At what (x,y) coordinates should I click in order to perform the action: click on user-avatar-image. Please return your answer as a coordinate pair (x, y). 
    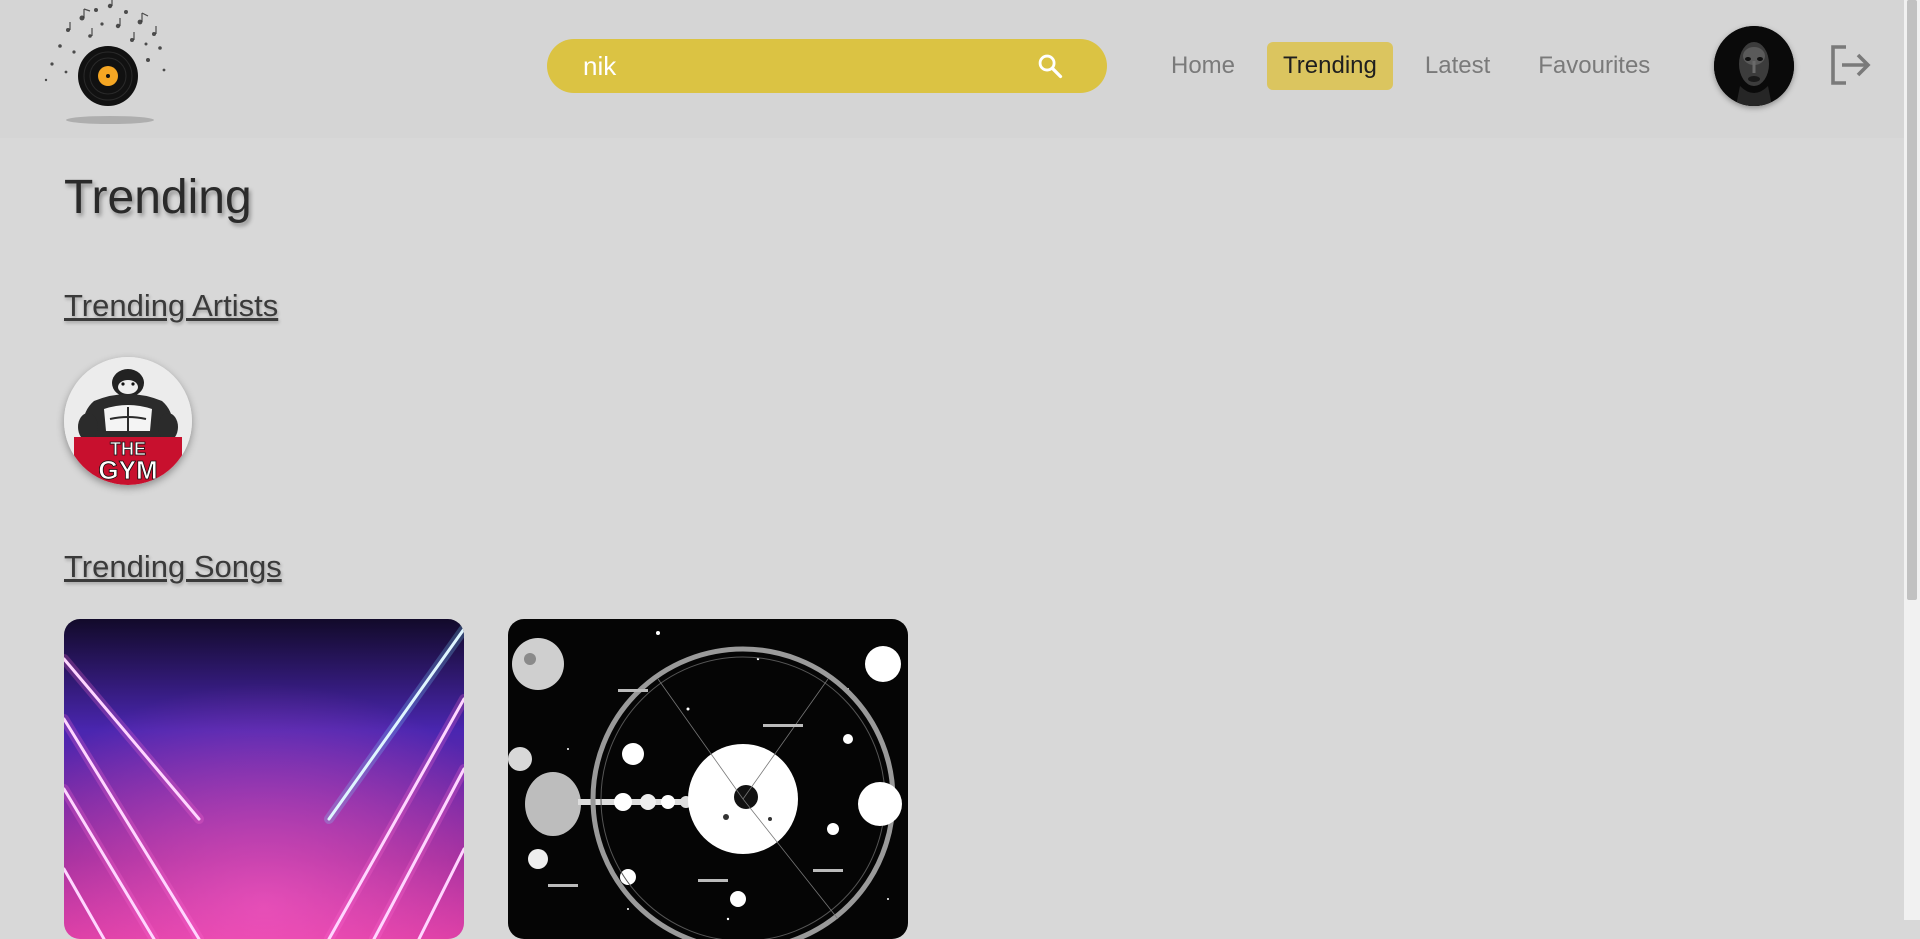
    Looking at the image, I should click on (1754, 66).